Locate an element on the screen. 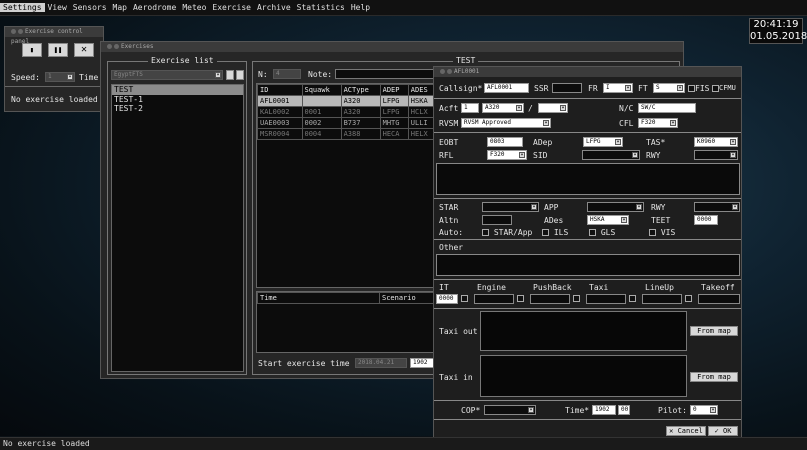  sid-field: ▾ is located at coordinates (611, 155).